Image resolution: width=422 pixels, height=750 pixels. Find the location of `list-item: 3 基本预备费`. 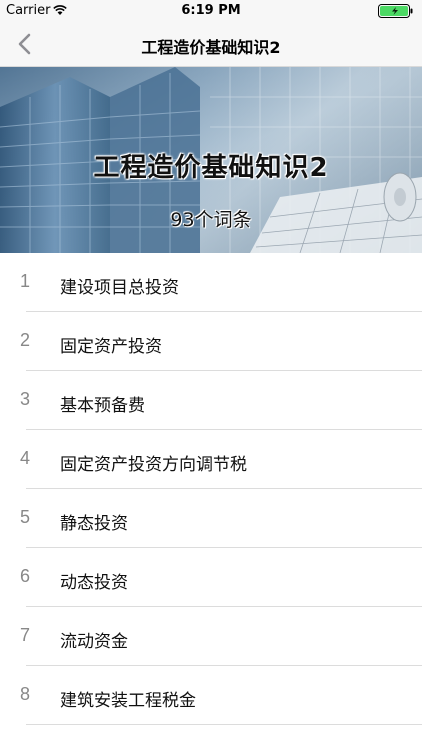

list-item: 3 基本预备费 is located at coordinates (211, 400).